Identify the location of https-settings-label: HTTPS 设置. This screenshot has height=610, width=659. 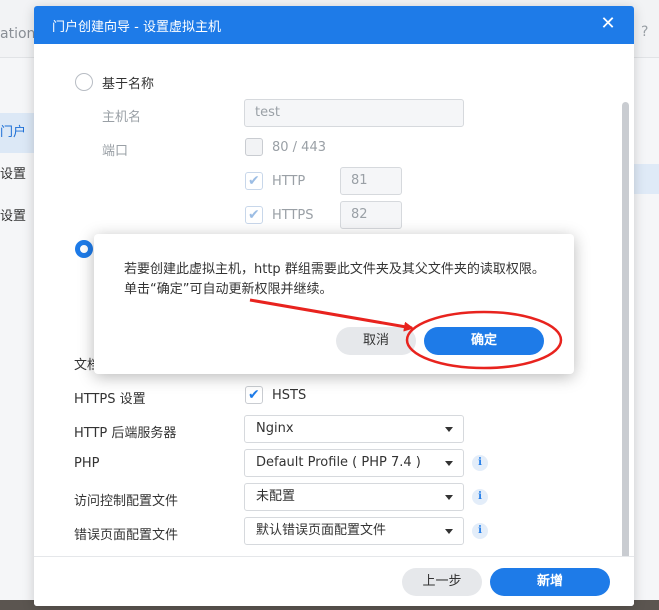
(110, 399).